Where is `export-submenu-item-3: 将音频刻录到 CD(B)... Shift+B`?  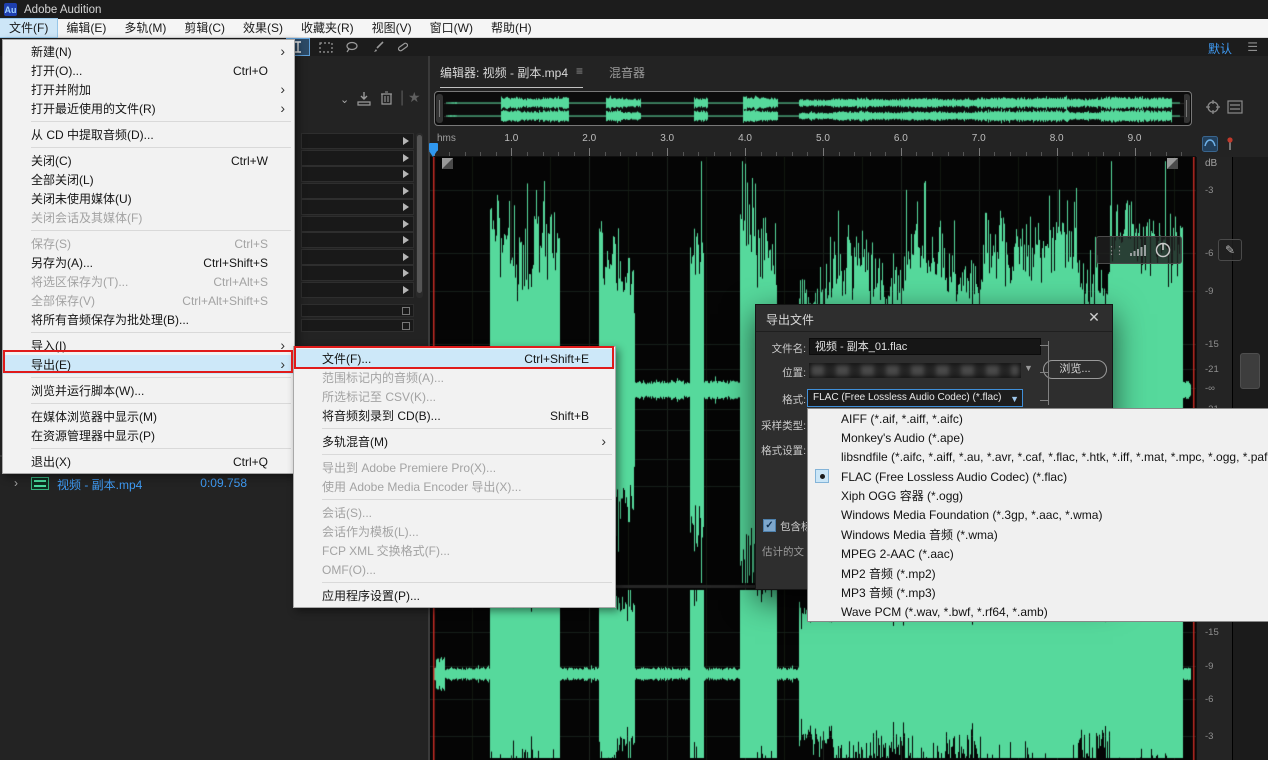 export-submenu-item-3: 将音频刻录到 CD(B)... Shift+B is located at coordinates (454, 415).